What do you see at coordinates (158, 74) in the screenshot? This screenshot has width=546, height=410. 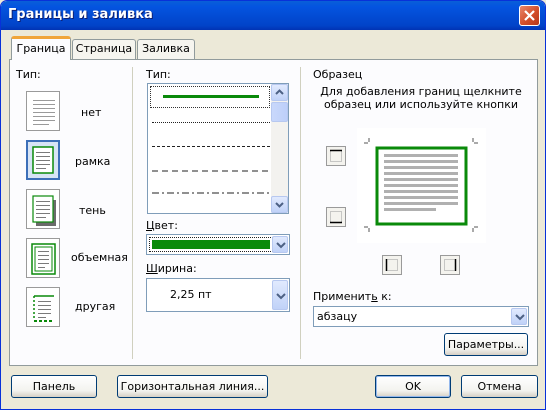 I see `line-type-label: Тип:` at bounding box center [158, 74].